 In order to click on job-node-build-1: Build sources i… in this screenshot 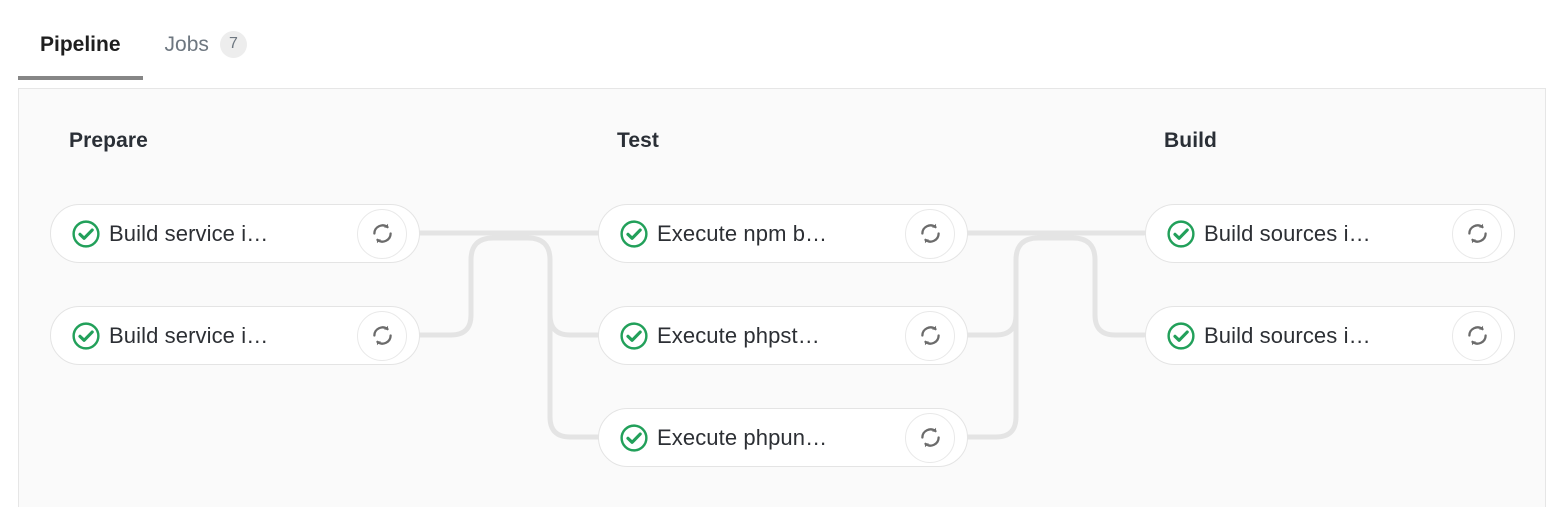, I will do `click(1330, 233)`.